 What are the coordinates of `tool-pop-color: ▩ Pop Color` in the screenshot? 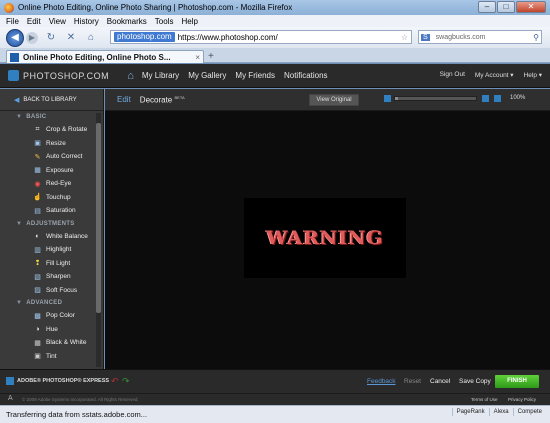 It's located at (51, 316).